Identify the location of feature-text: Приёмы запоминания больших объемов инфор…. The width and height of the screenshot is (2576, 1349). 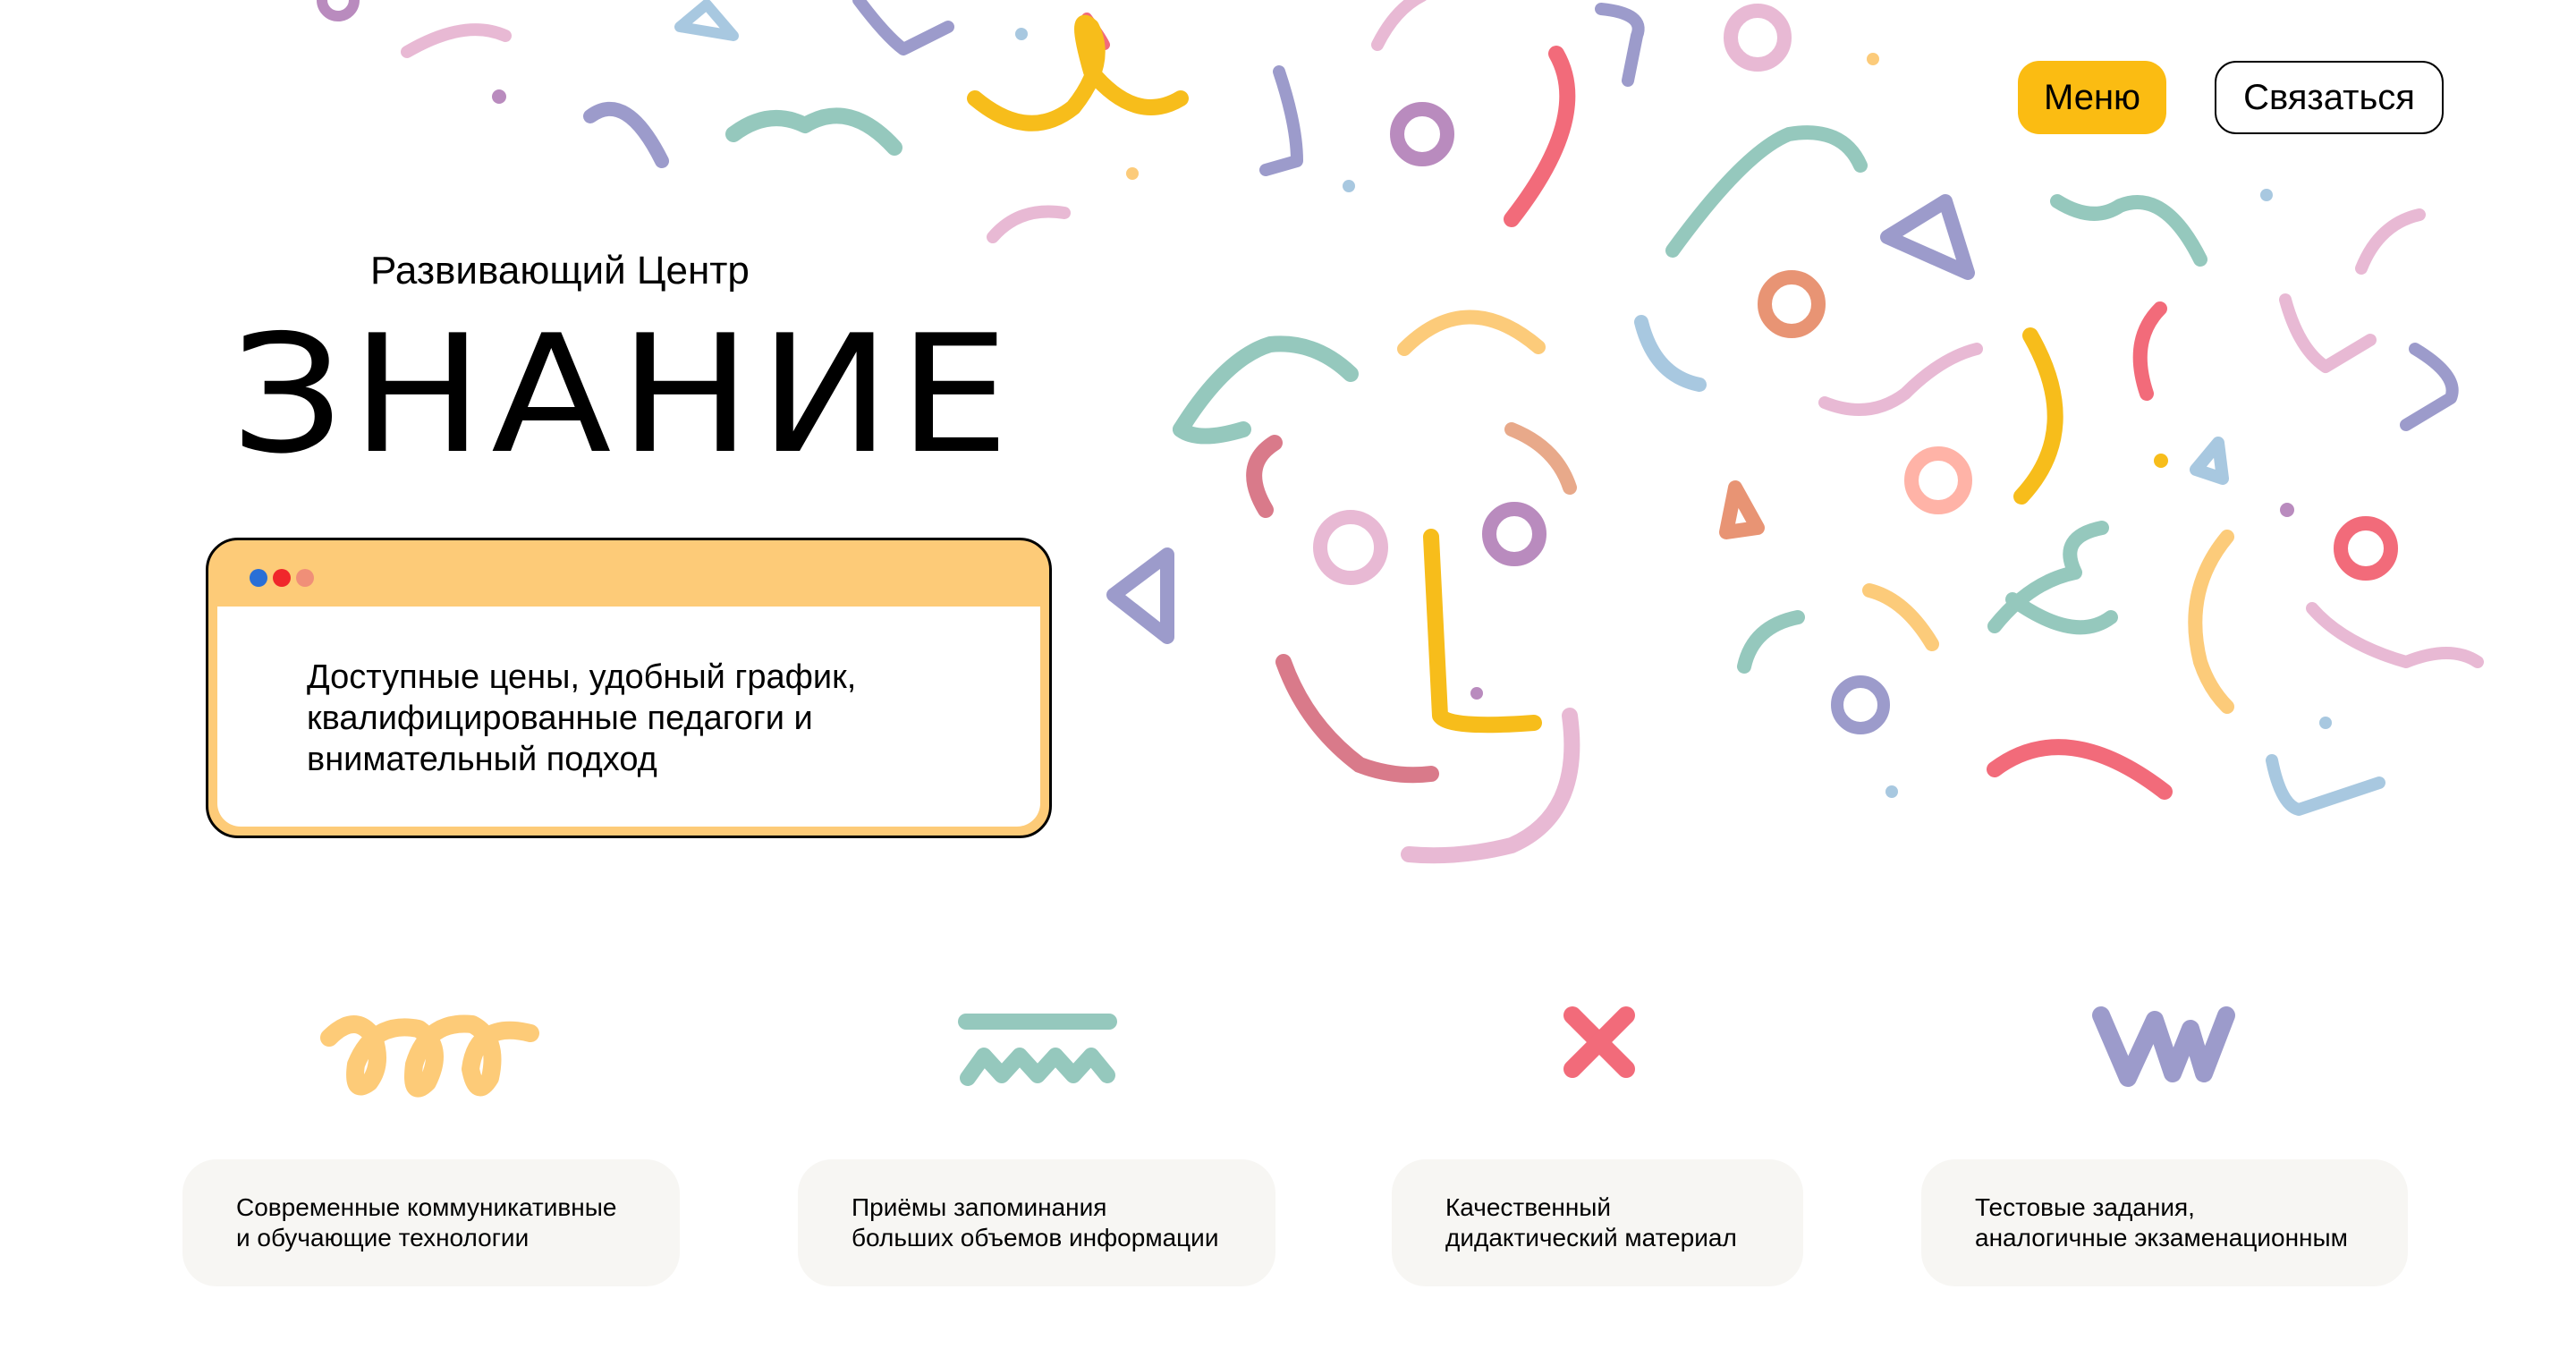
(1035, 1222).